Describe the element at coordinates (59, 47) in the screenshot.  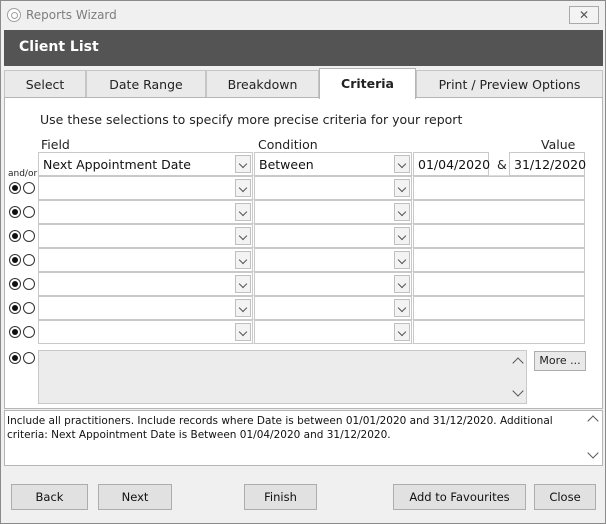
I see `page-title: Client List` at that location.